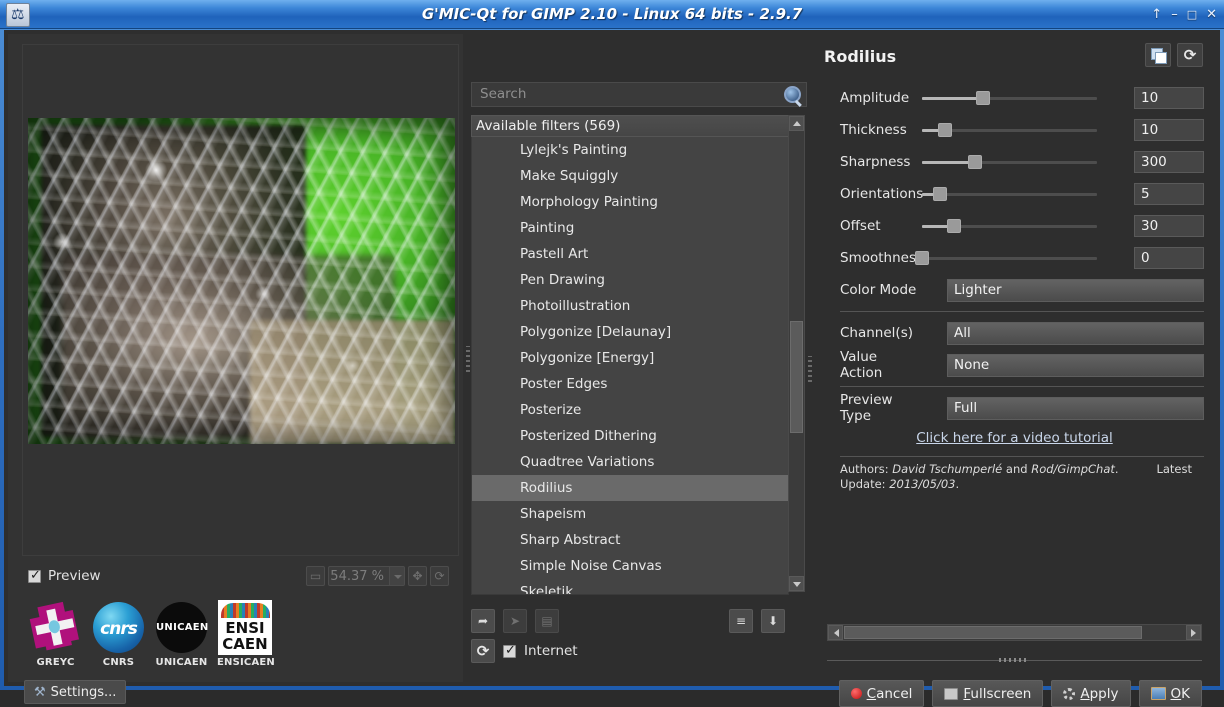  What do you see at coordinates (630, 176) in the screenshot?
I see `list-item: Make Squiggly` at bounding box center [630, 176].